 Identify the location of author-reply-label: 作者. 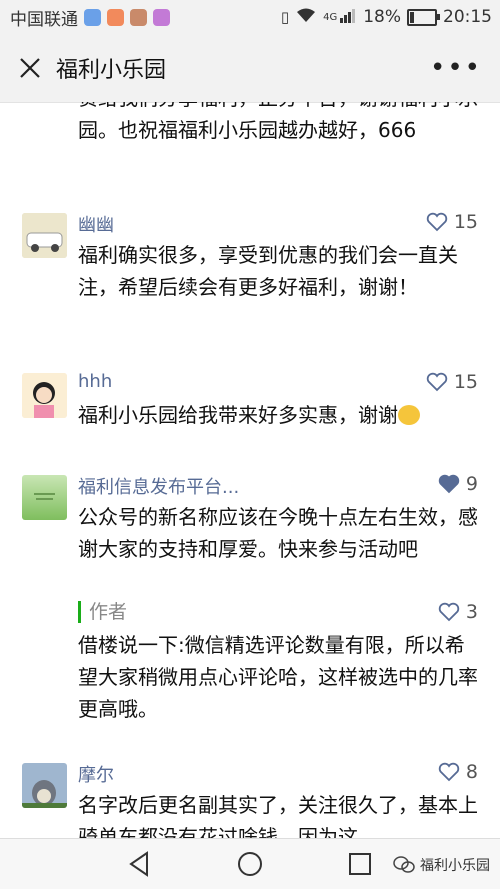
(102, 612).